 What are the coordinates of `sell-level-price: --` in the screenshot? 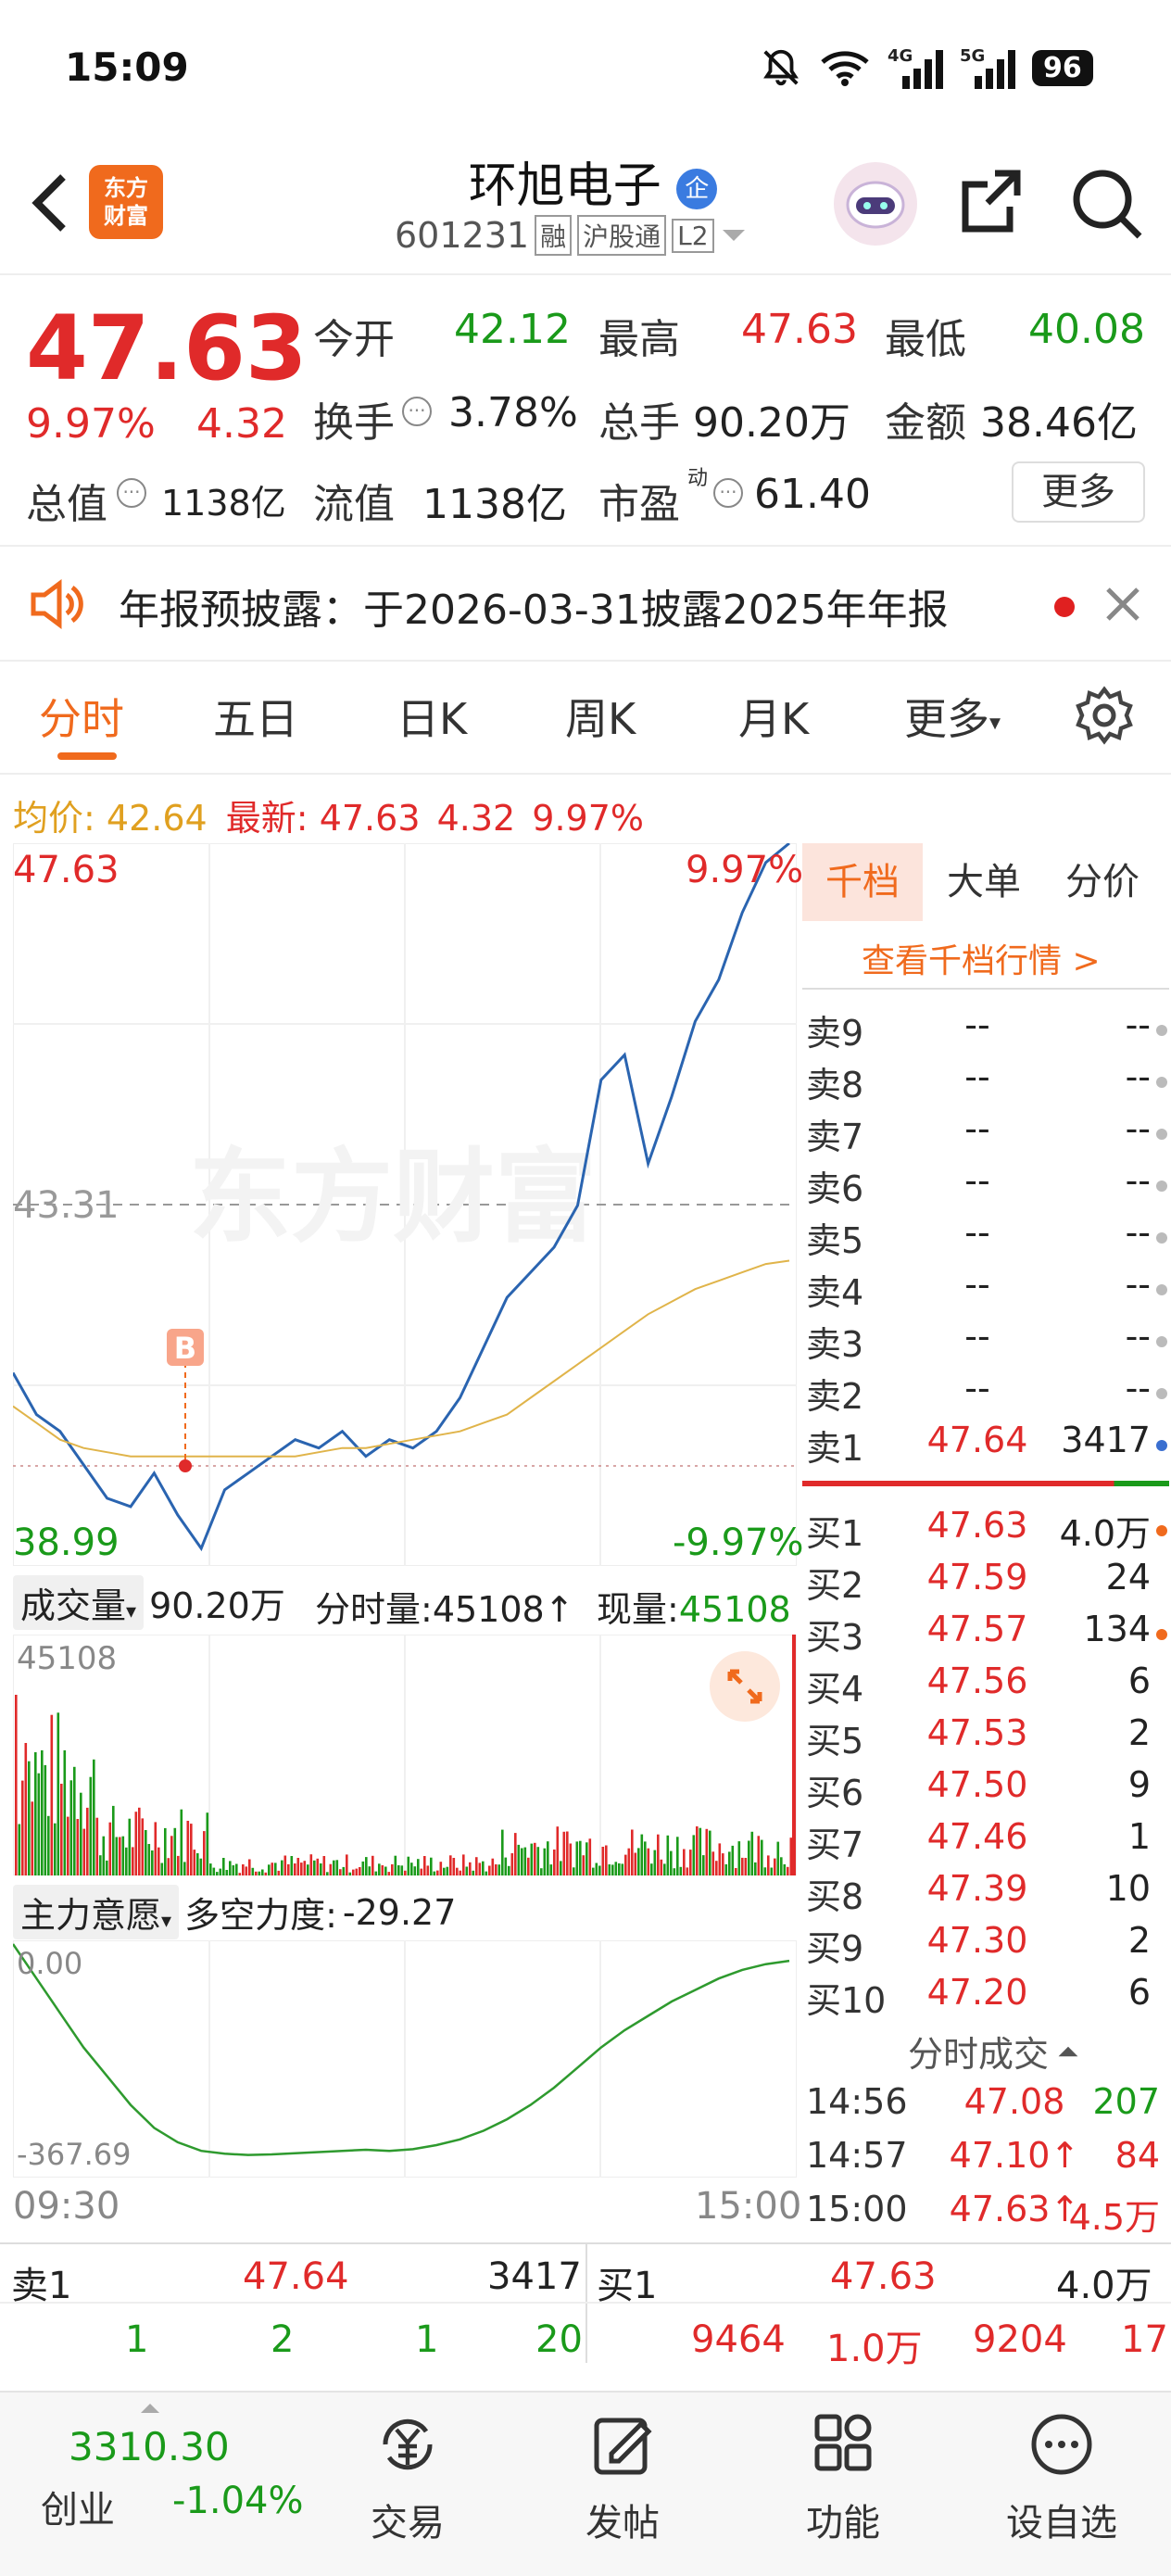 It's located at (977, 1181).